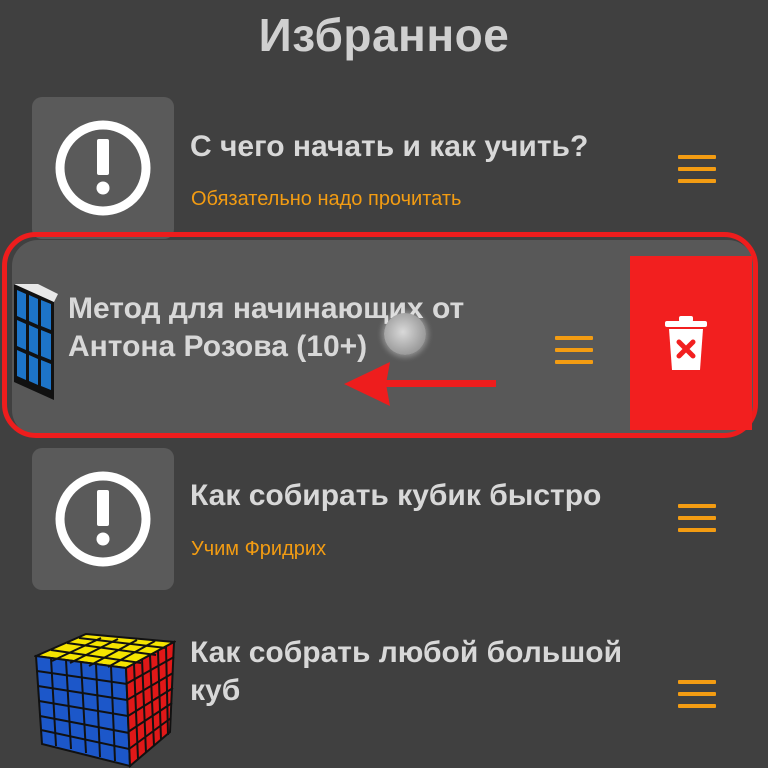 The width and height of the screenshot is (768, 768). What do you see at coordinates (259, 549) in the screenshot?
I see `item-subtitle: Учим Фридрих` at bounding box center [259, 549].